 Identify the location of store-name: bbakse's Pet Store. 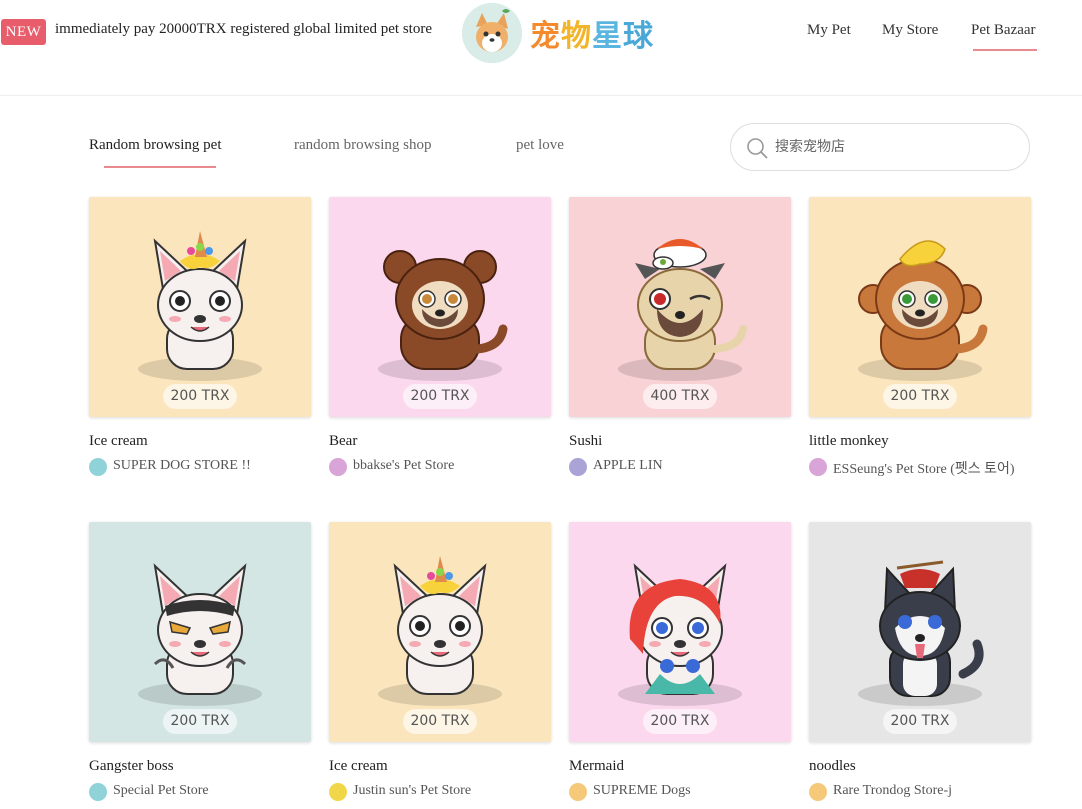
(403, 466).